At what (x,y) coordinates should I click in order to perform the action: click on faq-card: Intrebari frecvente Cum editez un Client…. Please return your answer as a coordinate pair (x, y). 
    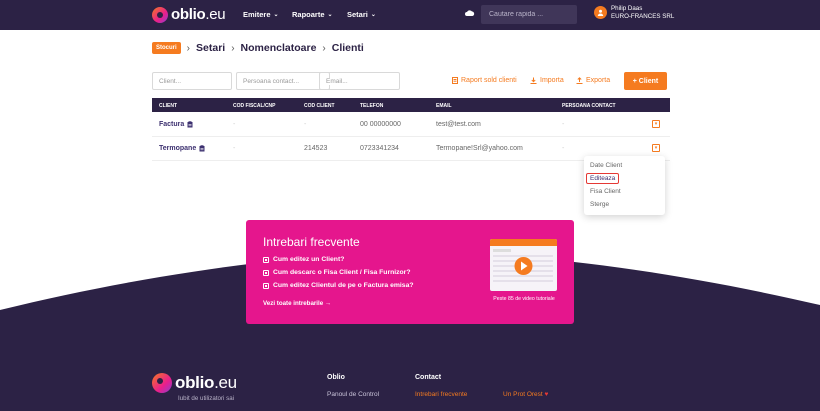
    Looking at the image, I should click on (410, 272).